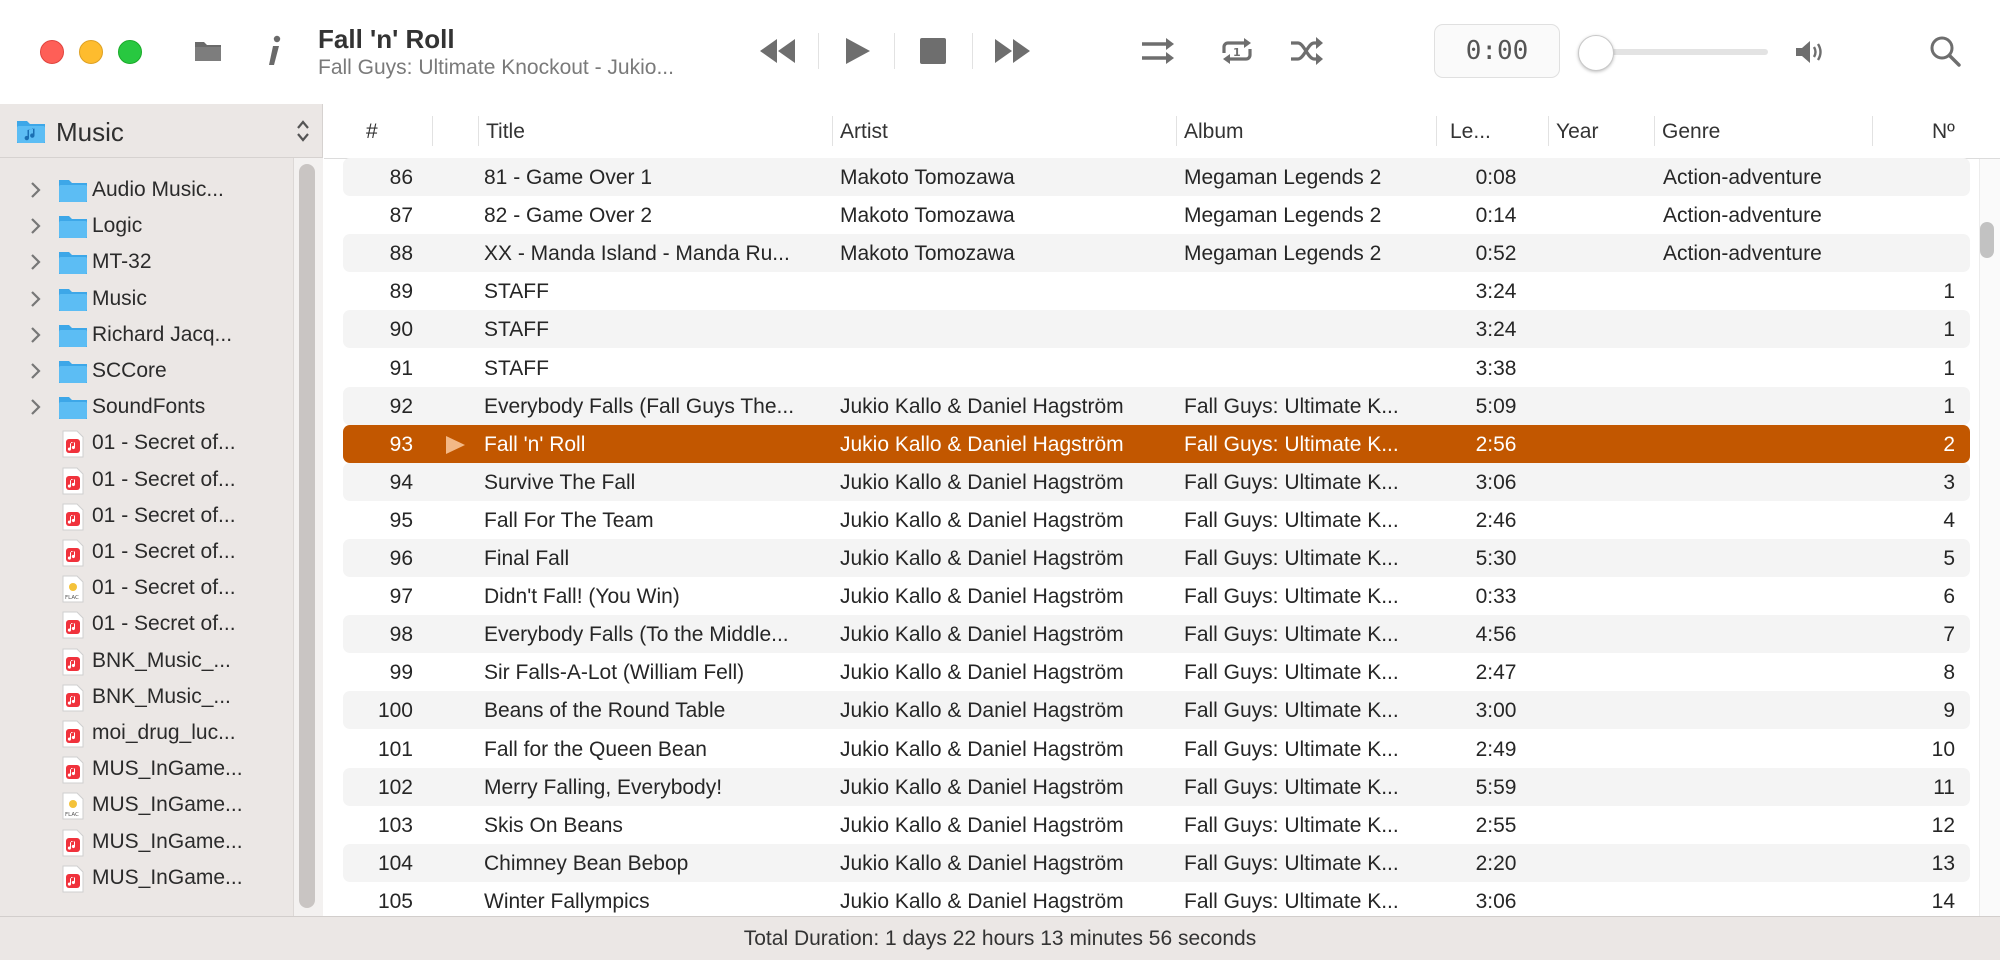  Describe the element at coordinates (161, 131) in the screenshot. I see `source-selector: Music` at that location.